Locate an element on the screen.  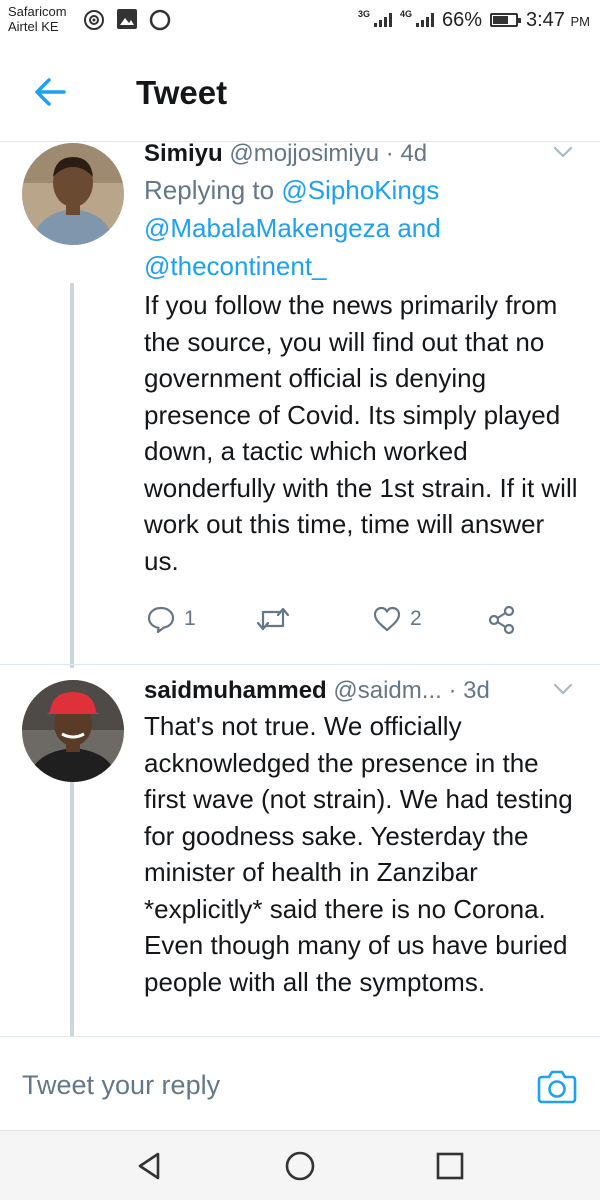
reply-composer is located at coordinates (300, 1083).